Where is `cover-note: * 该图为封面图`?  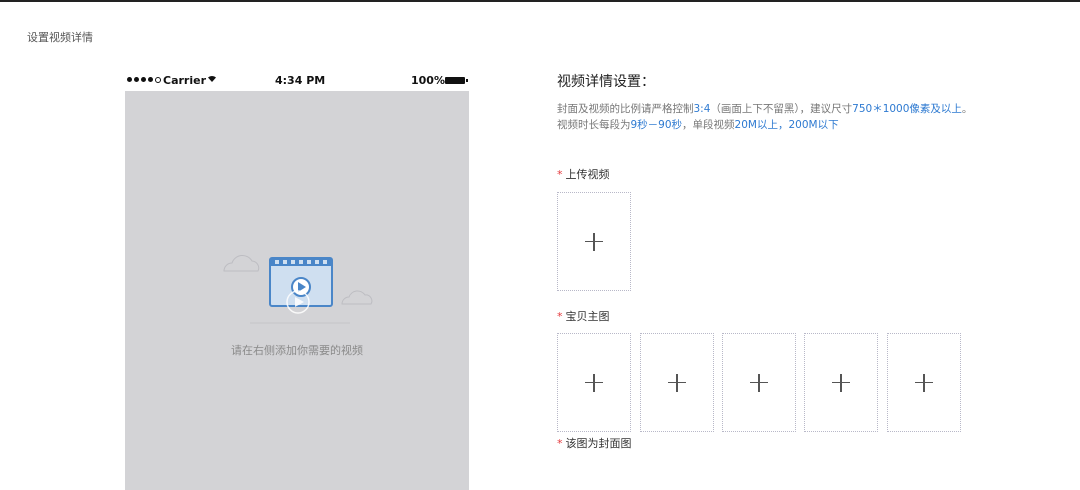
cover-note: * 该图为封面图 is located at coordinates (594, 443).